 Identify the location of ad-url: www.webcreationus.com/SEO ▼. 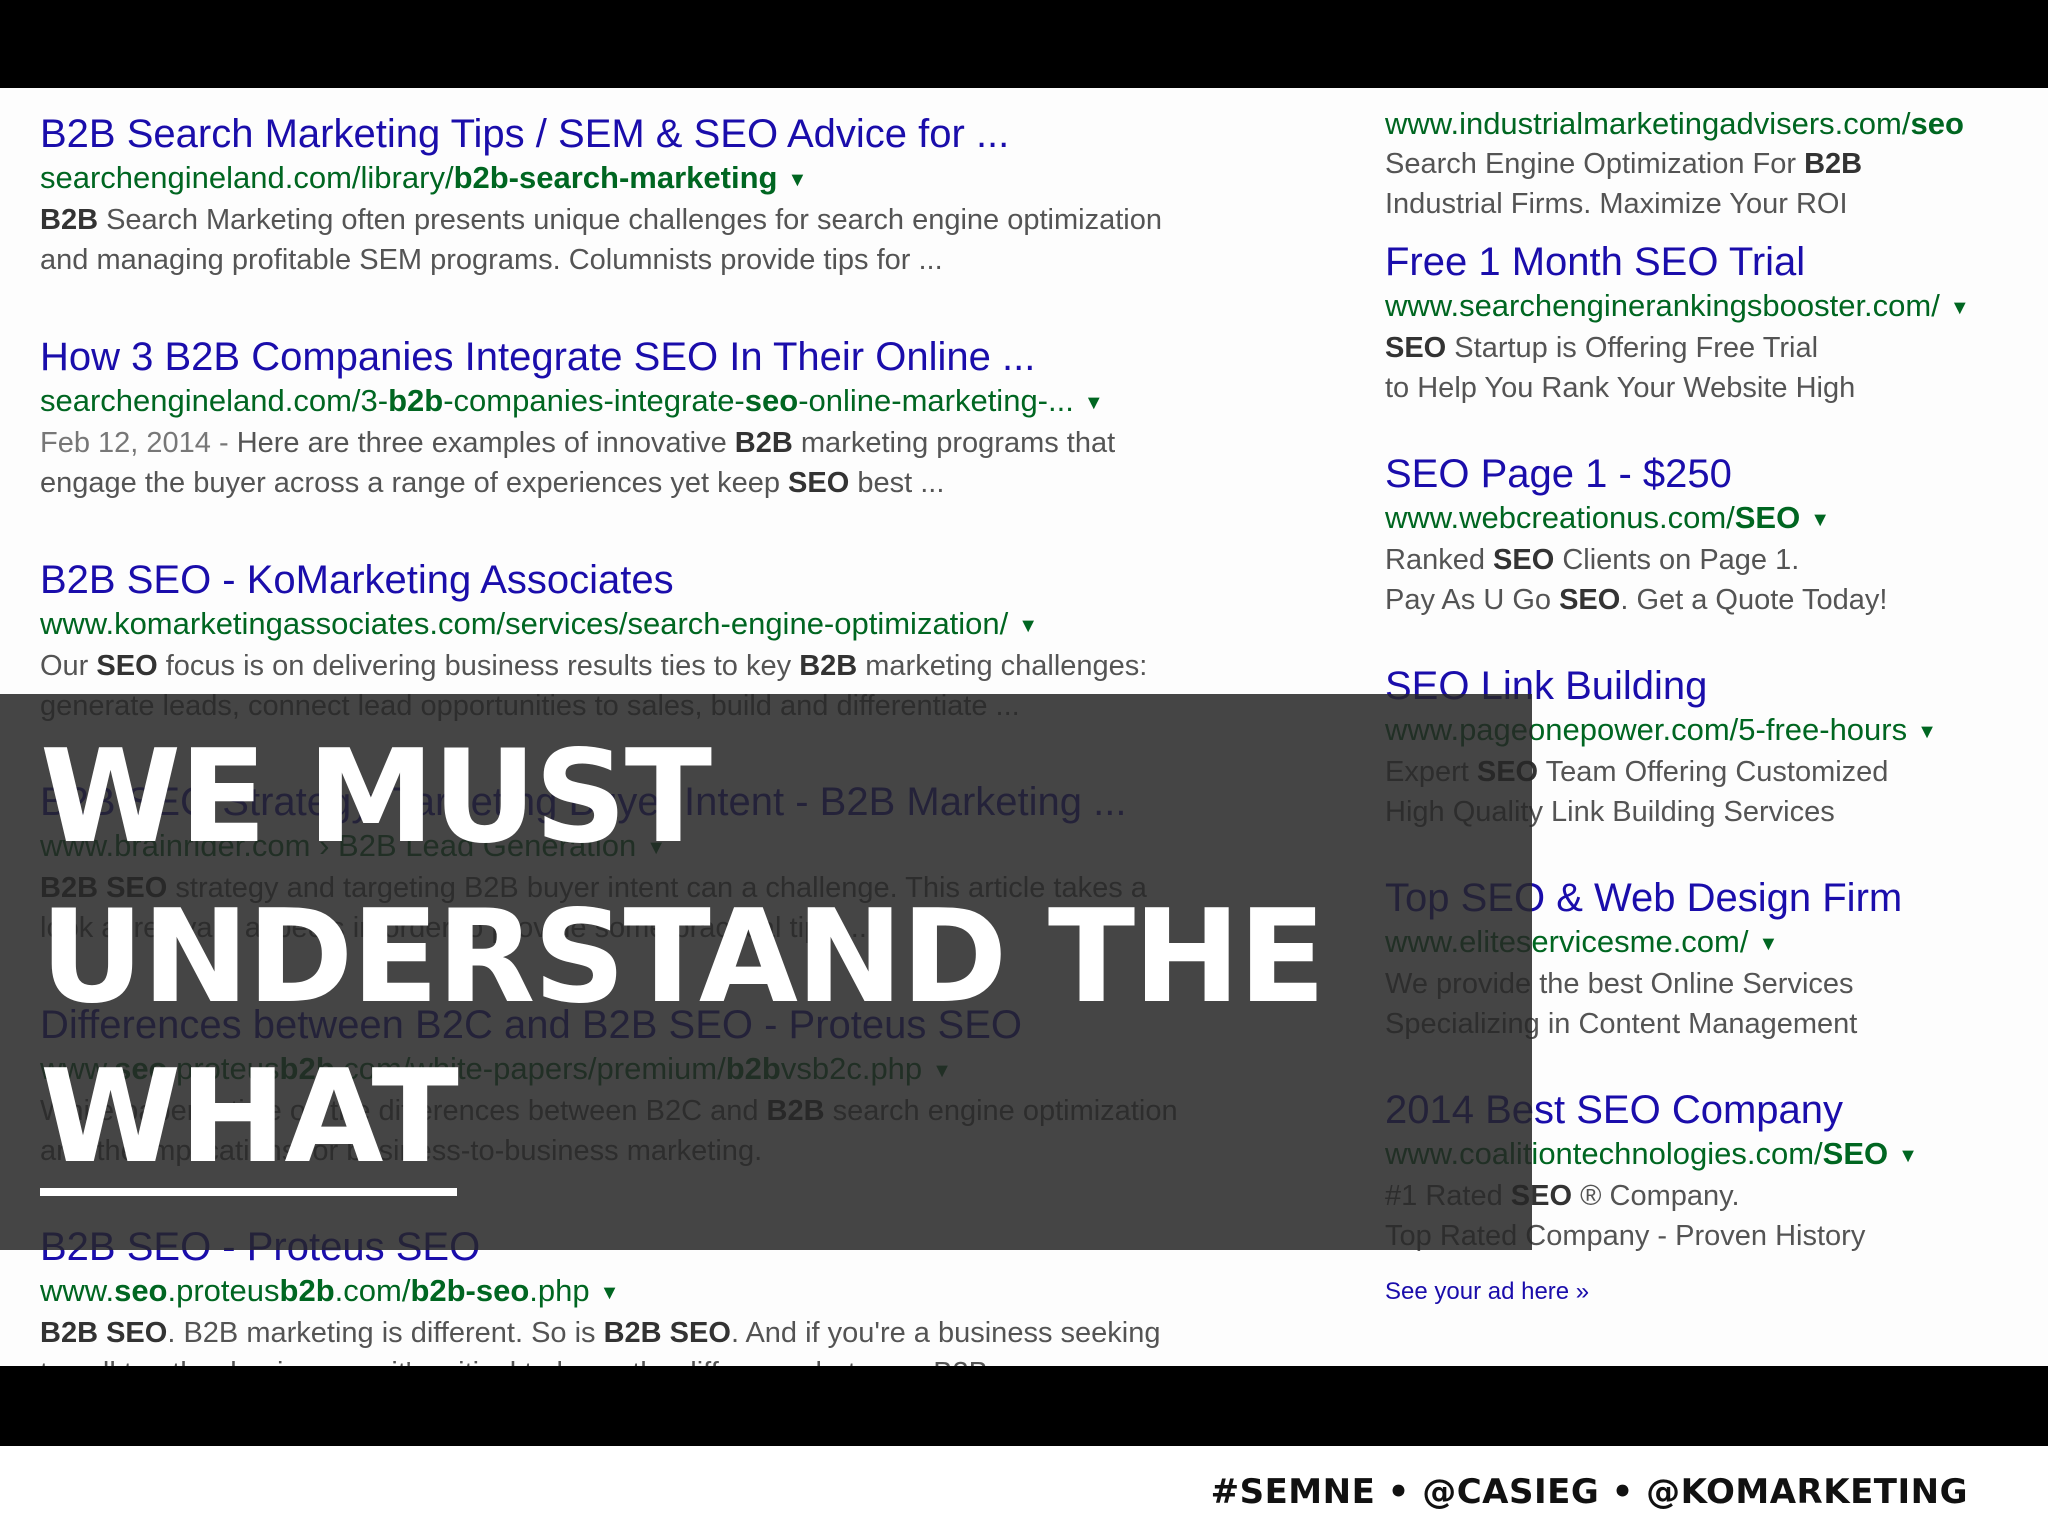
(1705, 519).